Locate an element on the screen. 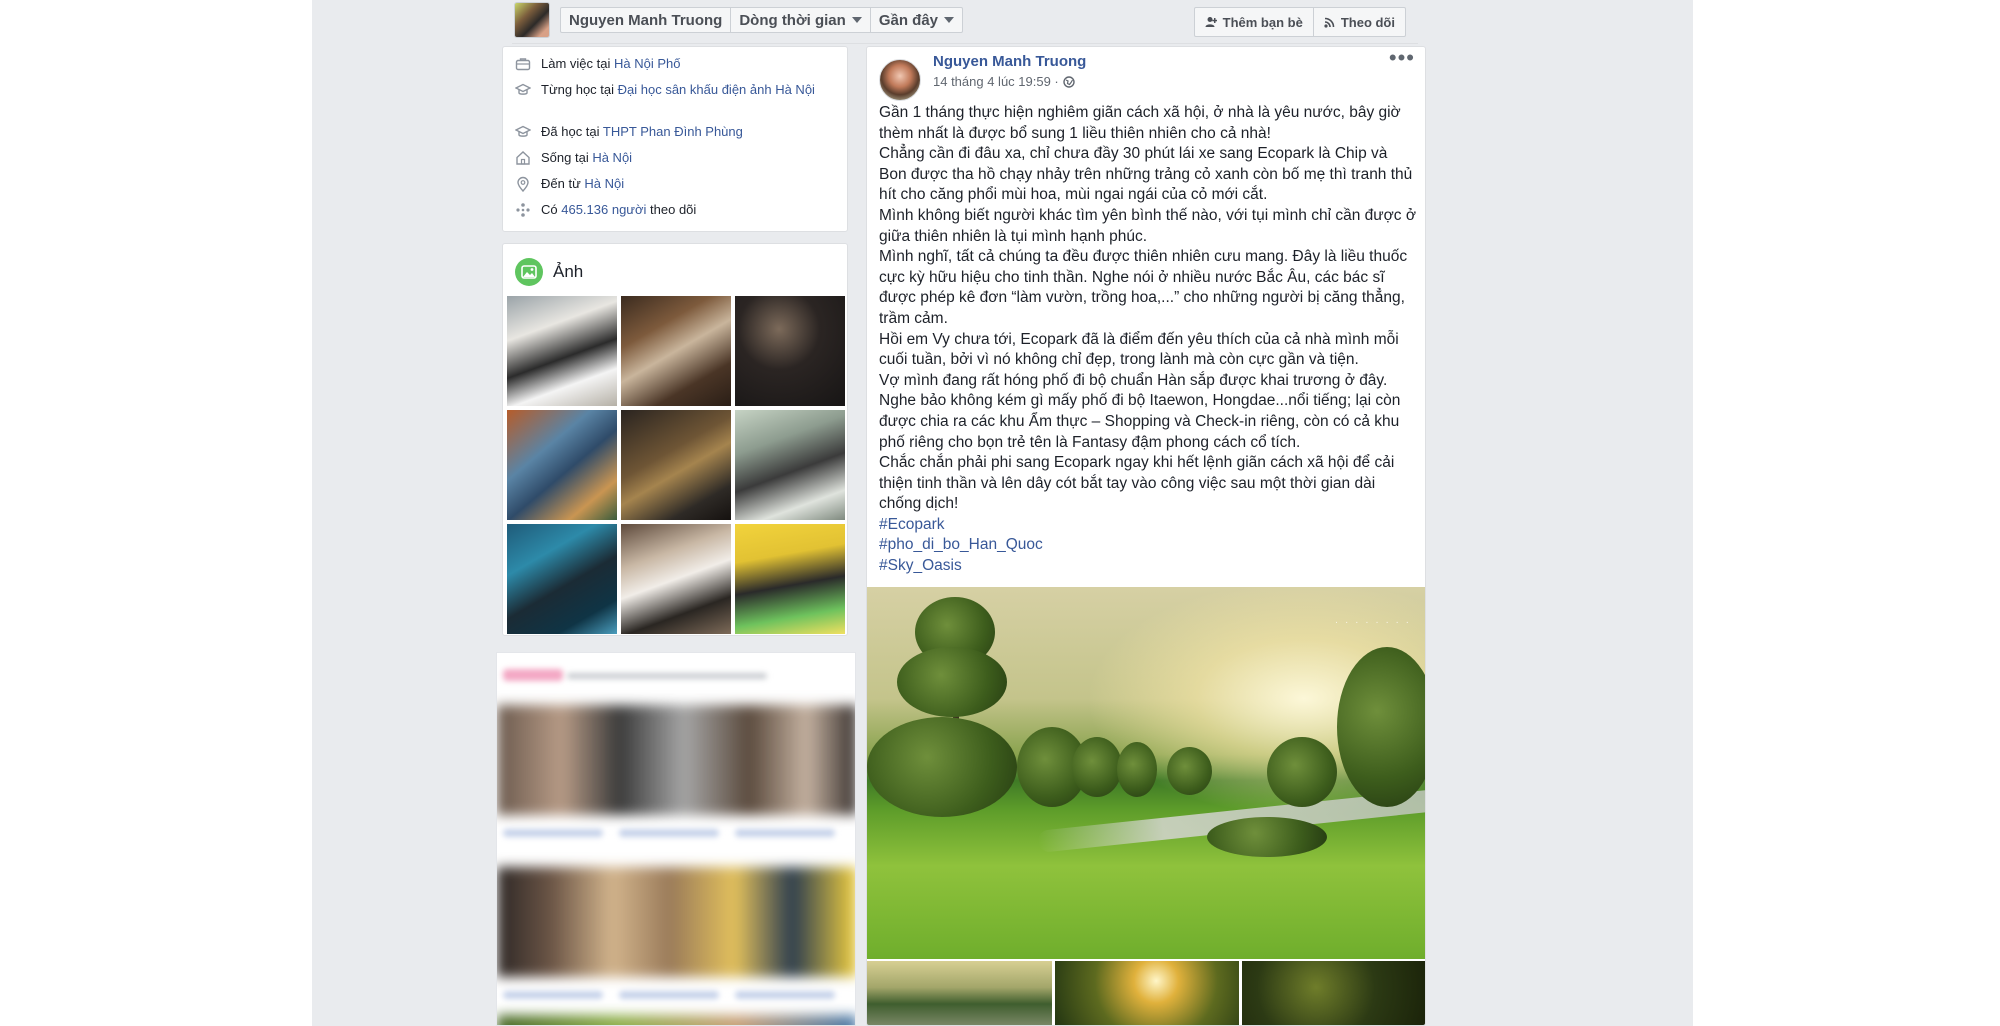 This screenshot has width=2000, height=1026. profile-actions: Thêm bạn bè Theo dõi is located at coordinates (1299, 22).